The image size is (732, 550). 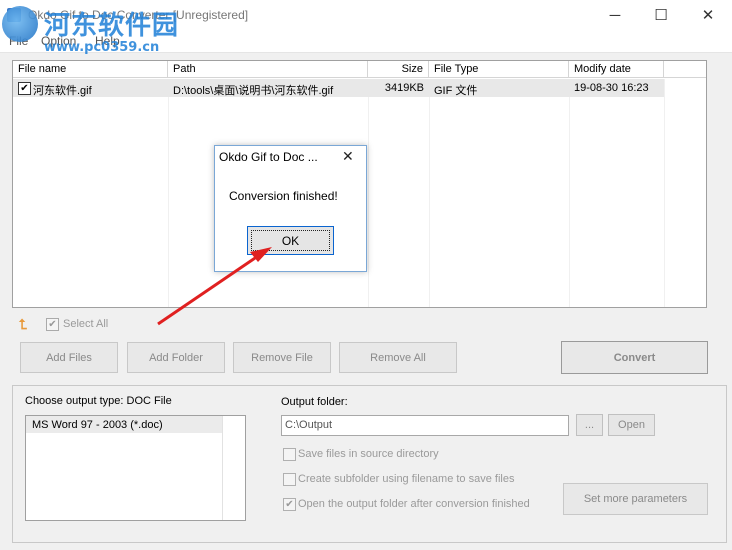 What do you see at coordinates (456, 91) in the screenshot?
I see `cell-file-type: GIF 文件` at bounding box center [456, 91].